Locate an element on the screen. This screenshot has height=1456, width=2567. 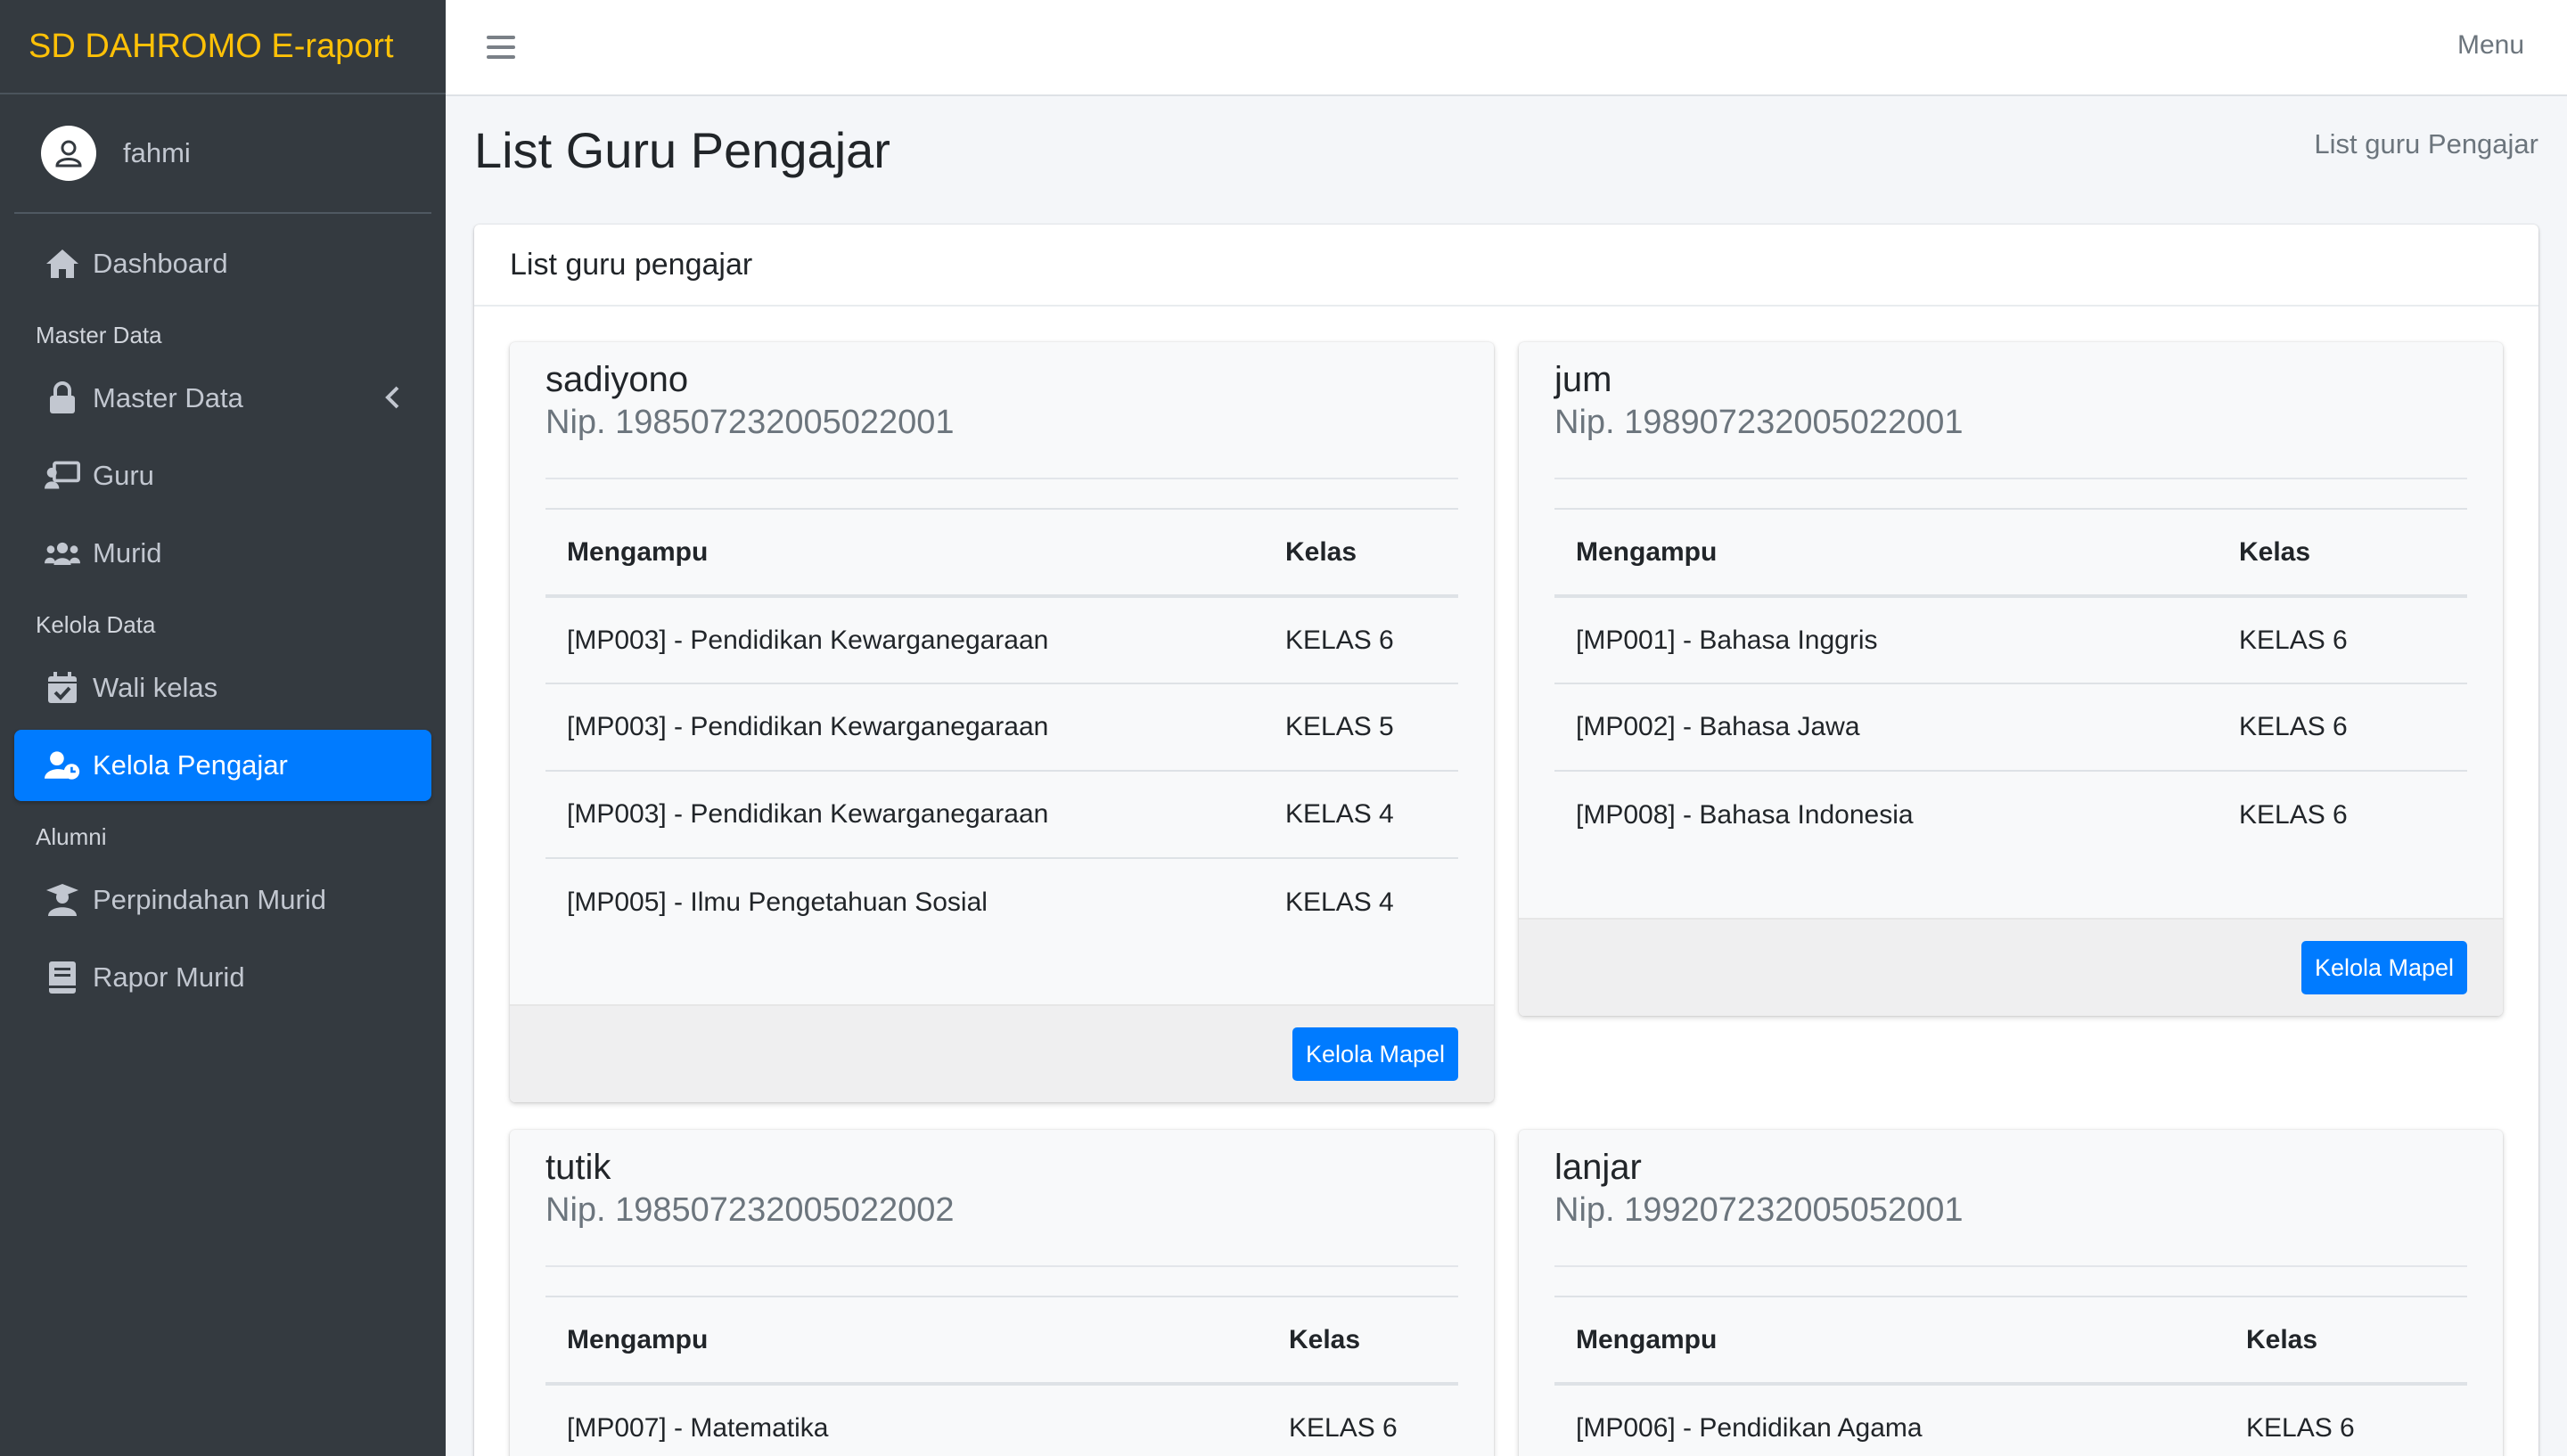
subject-cell: [MP006] - Pendidikan Agama is located at coordinates (1749, 1428).